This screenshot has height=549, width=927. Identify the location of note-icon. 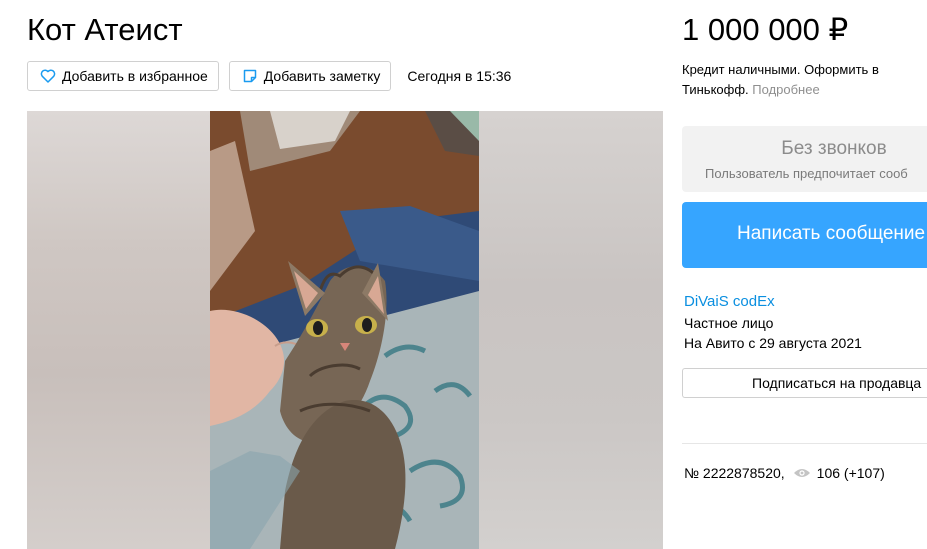
(250, 76).